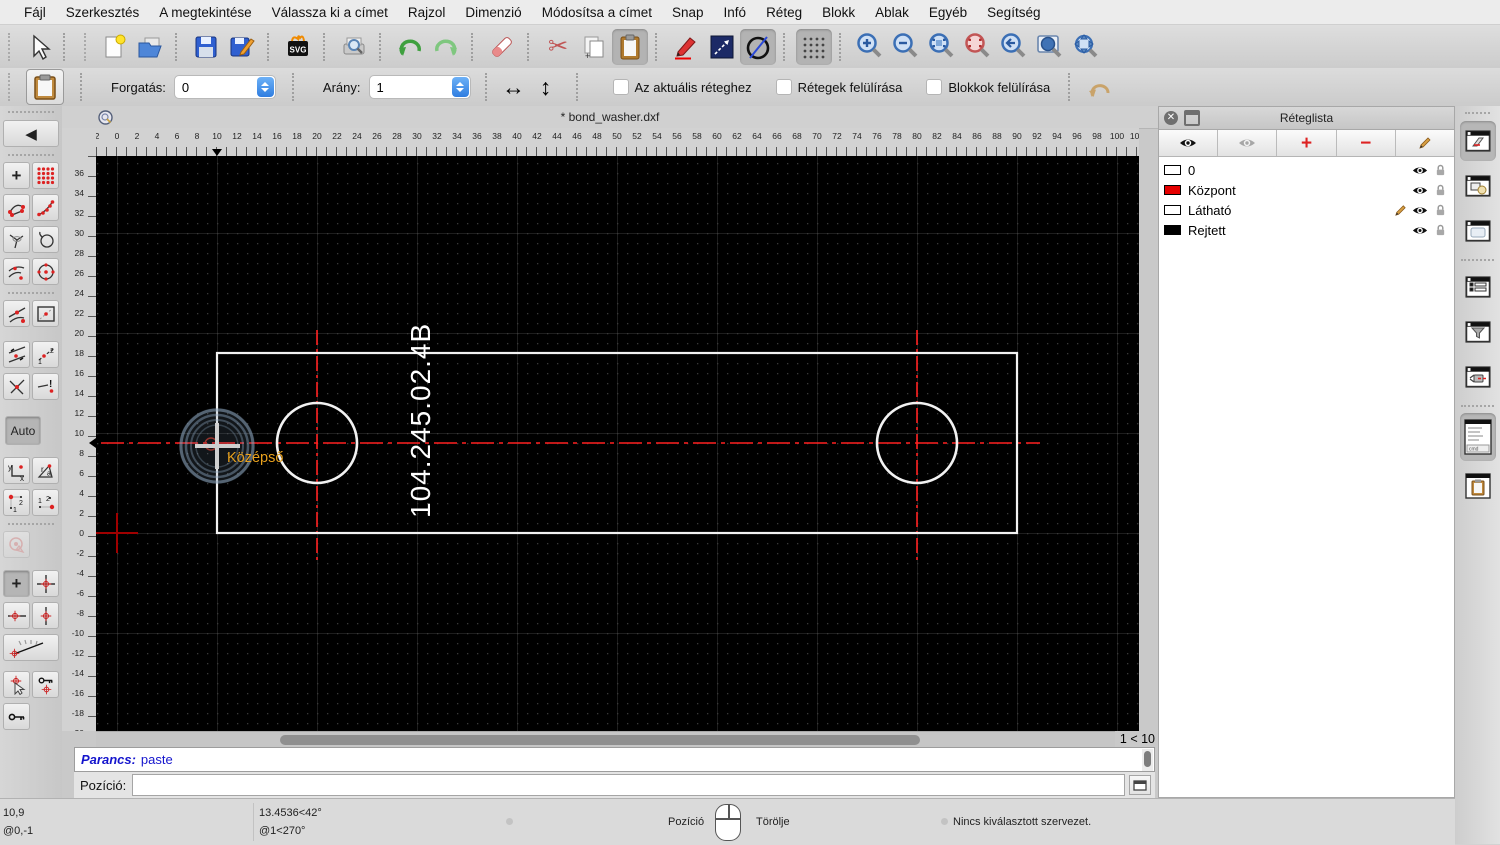 This screenshot has width=1500, height=845. I want to click on menu-window: Ablak, so click(892, 12).